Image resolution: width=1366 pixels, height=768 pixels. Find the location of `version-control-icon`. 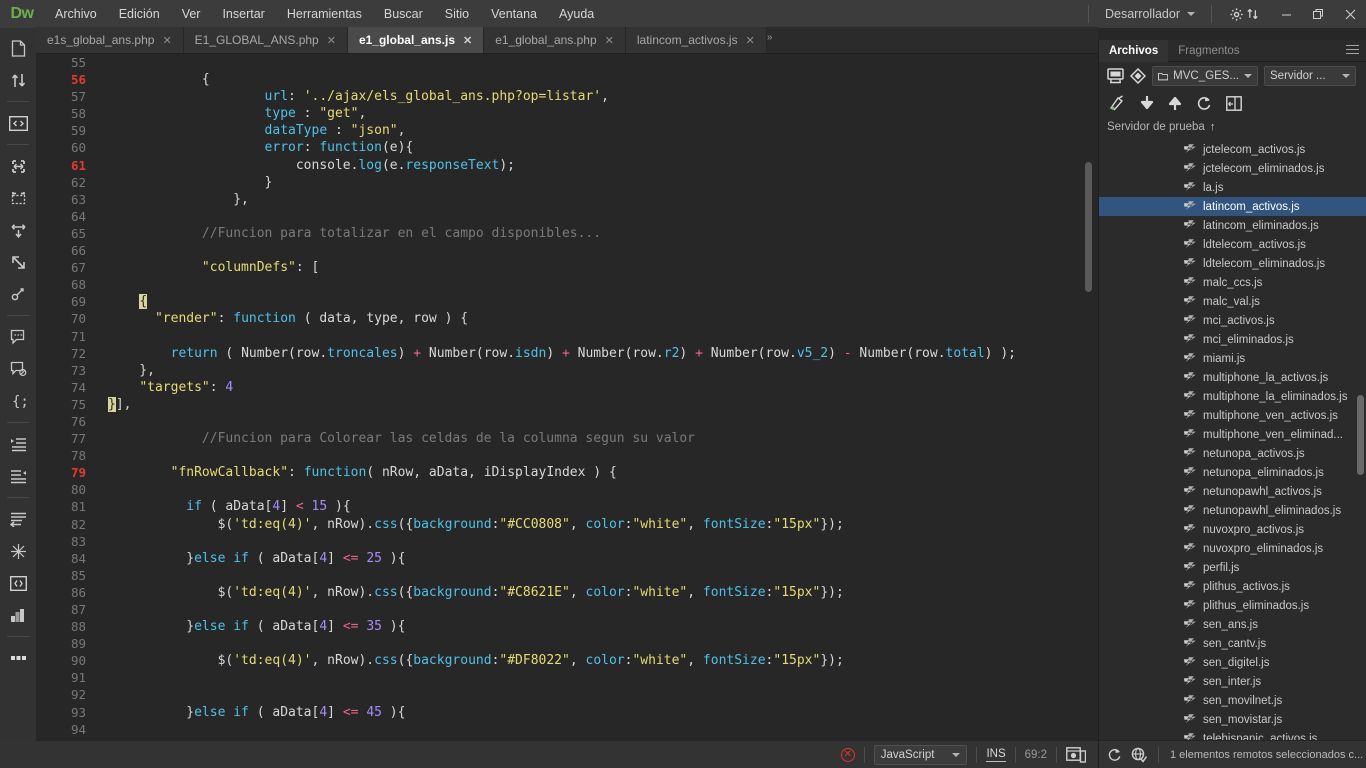

version-control-icon is located at coordinates (1138, 76).